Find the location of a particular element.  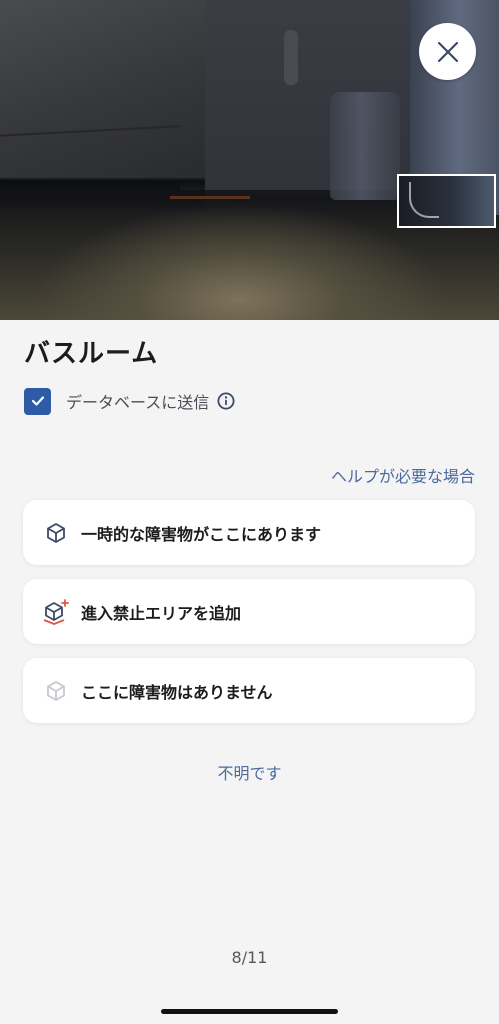

info-icon is located at coordinates (226, 401).